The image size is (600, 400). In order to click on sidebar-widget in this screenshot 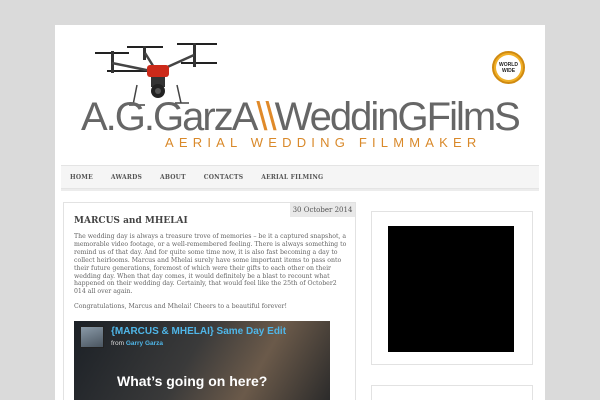, I will do `click(452, 288)`.